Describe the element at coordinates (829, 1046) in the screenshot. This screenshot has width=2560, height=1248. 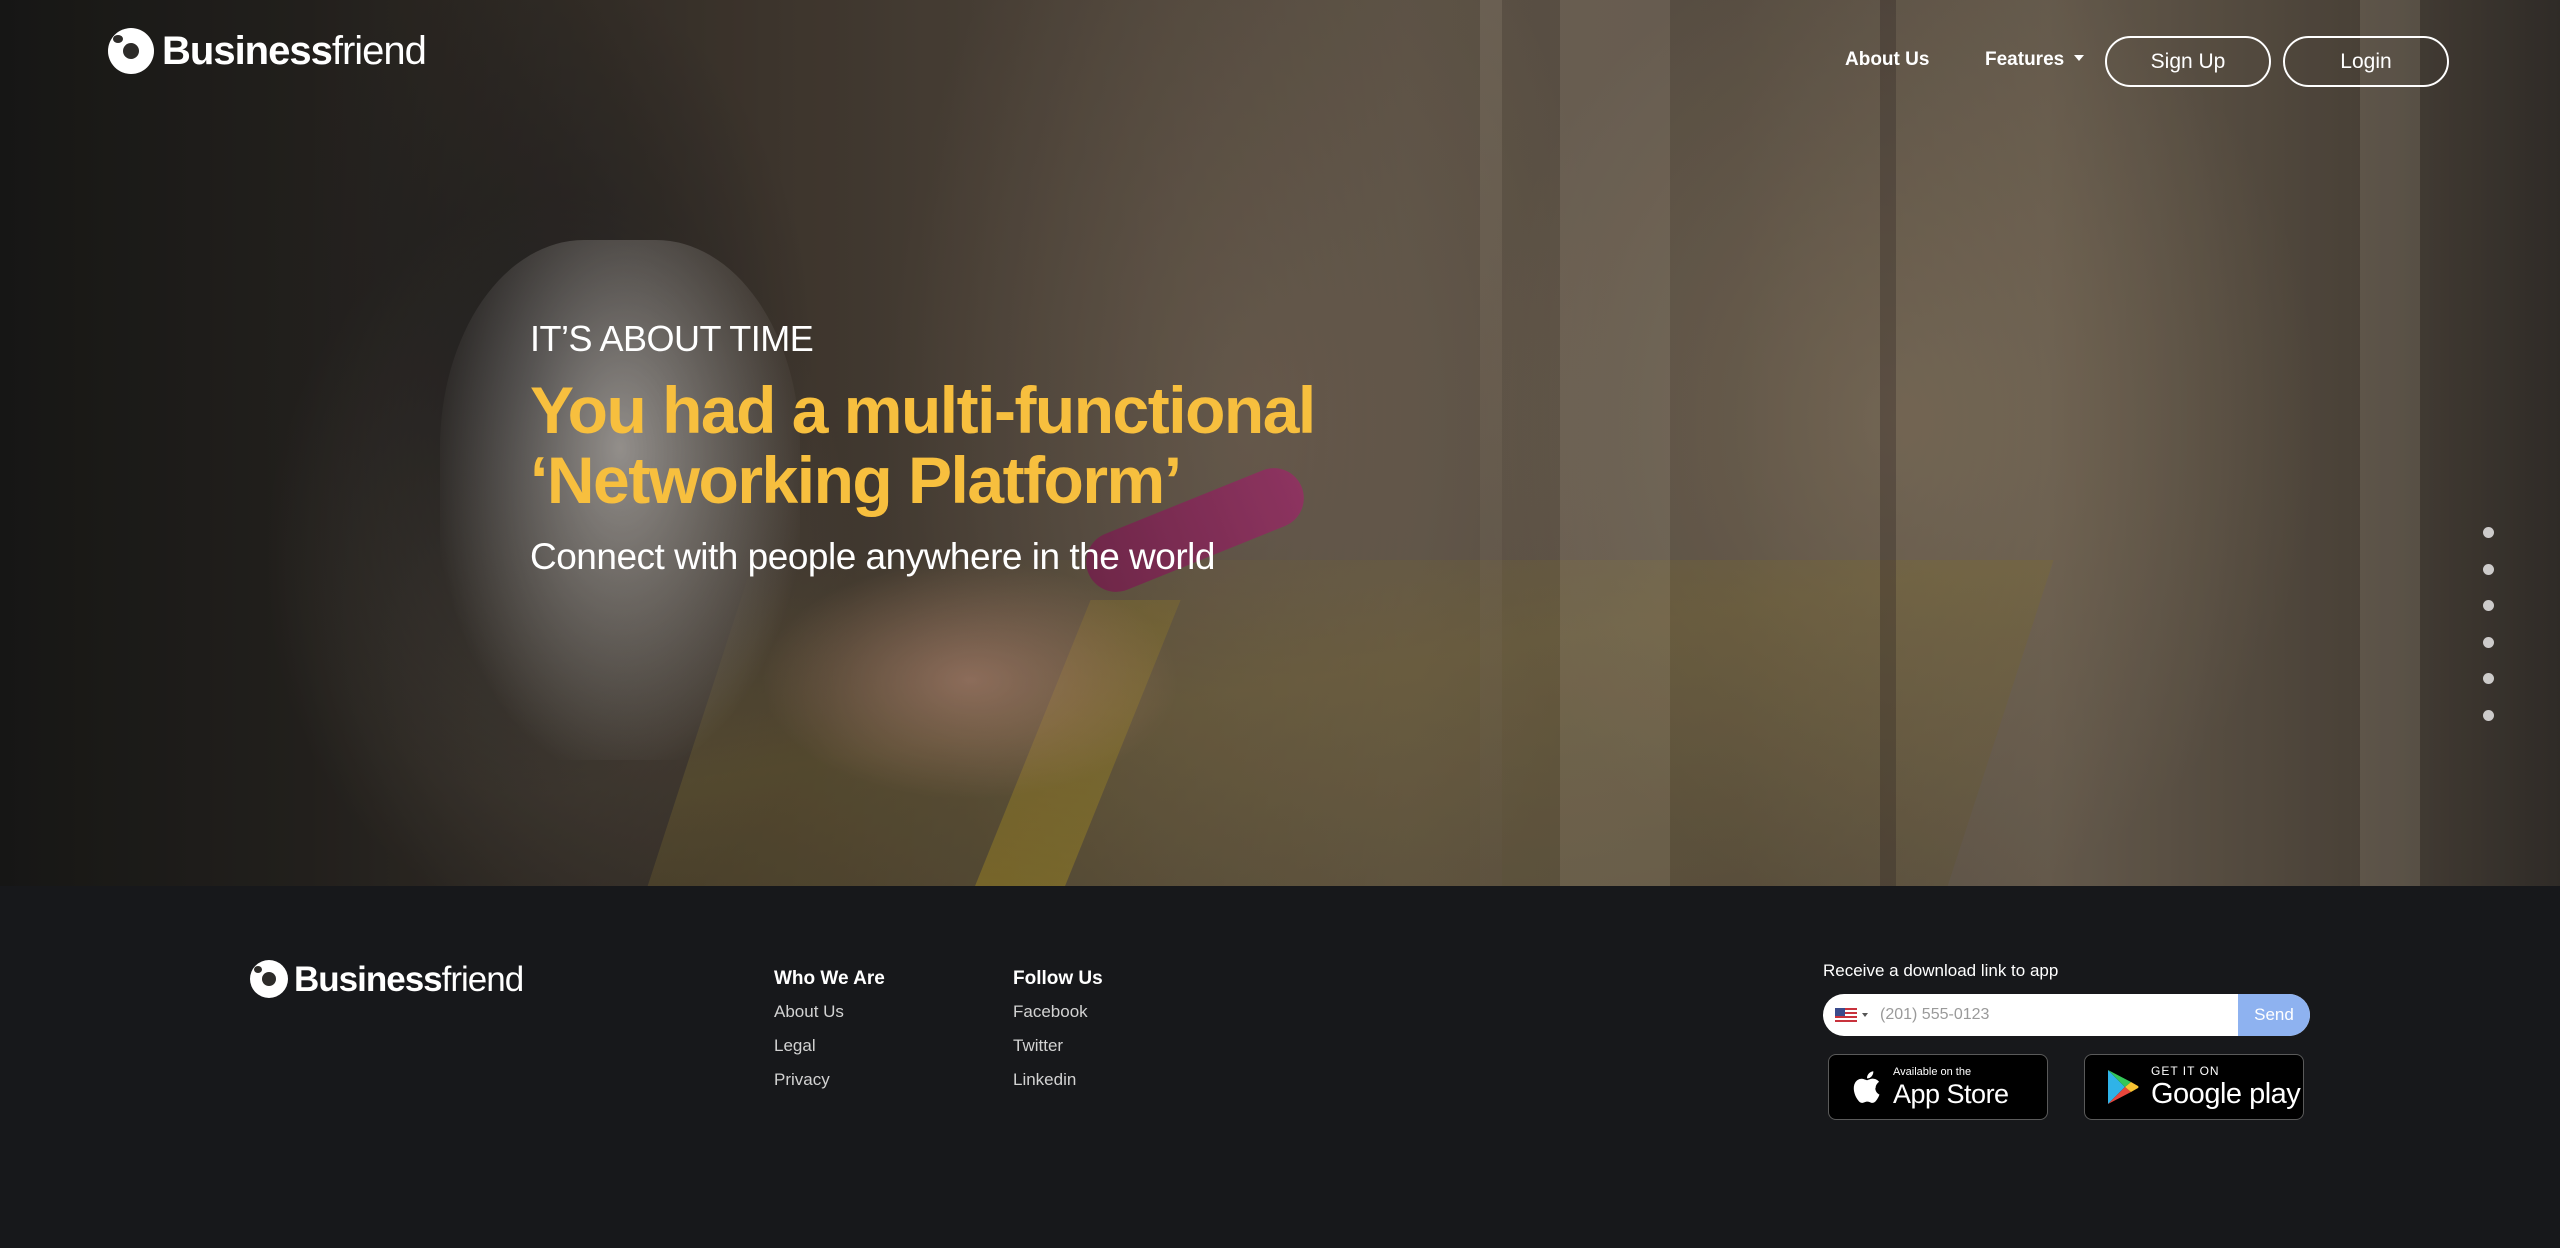
I see `footer-link-legal: Legal` at that location.